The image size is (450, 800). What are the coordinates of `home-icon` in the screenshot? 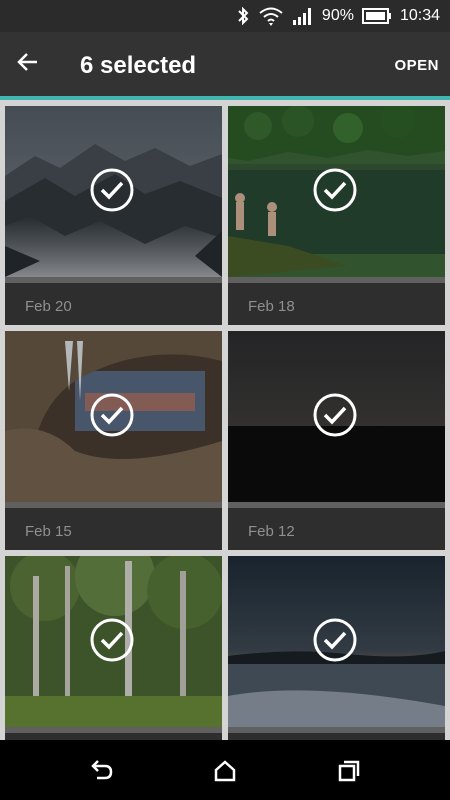 It's located at (225, 771).